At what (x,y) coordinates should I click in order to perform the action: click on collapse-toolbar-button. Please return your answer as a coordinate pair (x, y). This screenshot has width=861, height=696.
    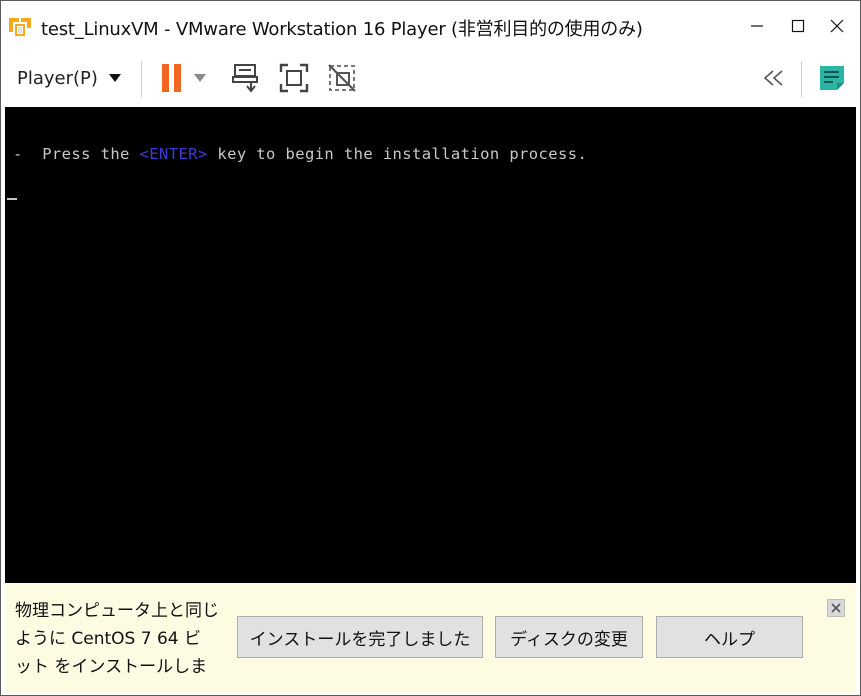
    Looking at the image, I should click on (774, 78).